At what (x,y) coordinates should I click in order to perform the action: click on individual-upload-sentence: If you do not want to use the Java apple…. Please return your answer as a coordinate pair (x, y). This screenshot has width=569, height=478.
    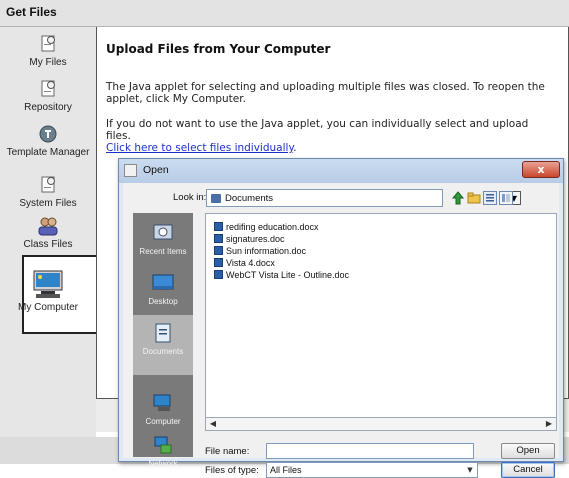
    Looking at the image, I should click on (317, 130).